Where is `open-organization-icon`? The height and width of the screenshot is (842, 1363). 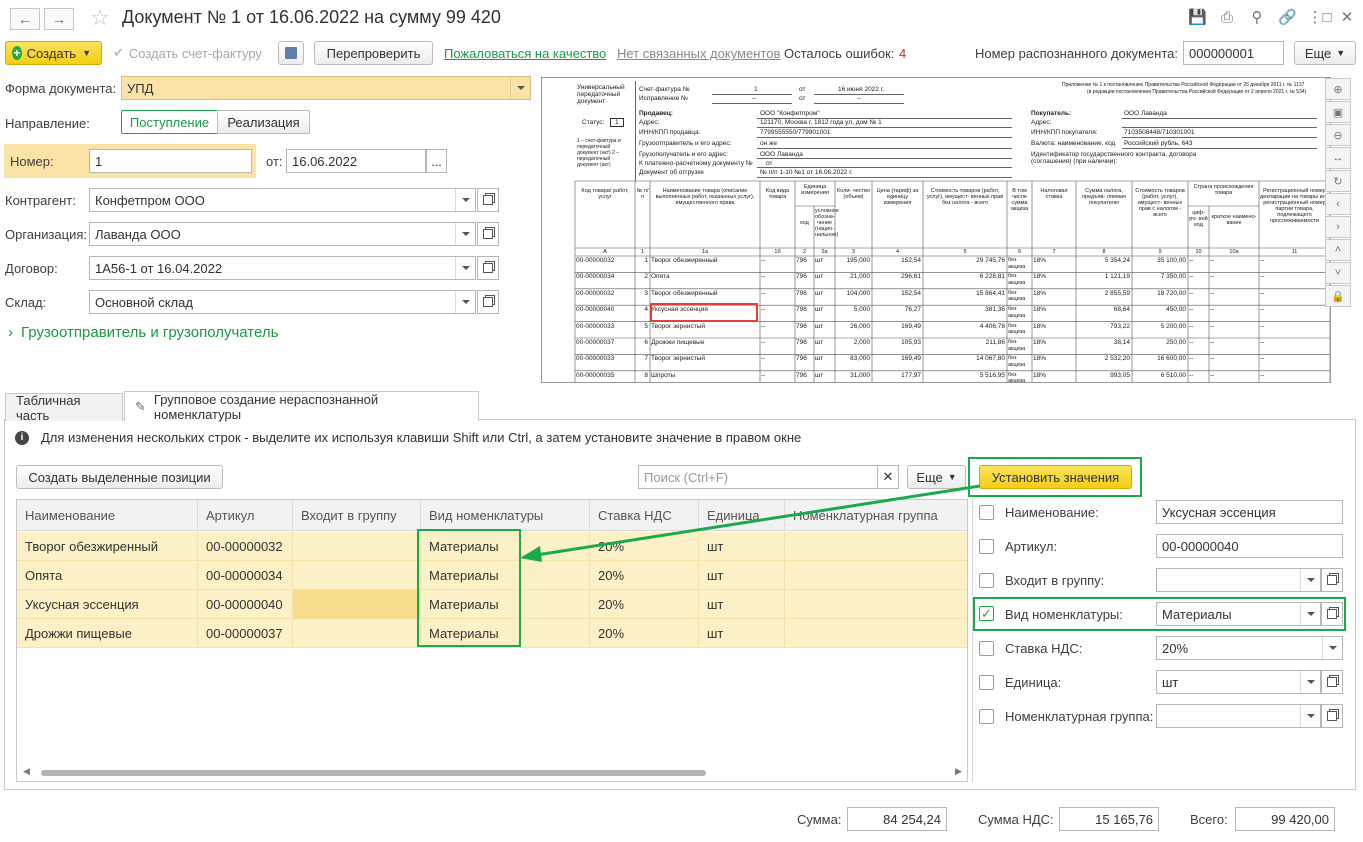
open-organization-icon is located at coordinates (488, 234).